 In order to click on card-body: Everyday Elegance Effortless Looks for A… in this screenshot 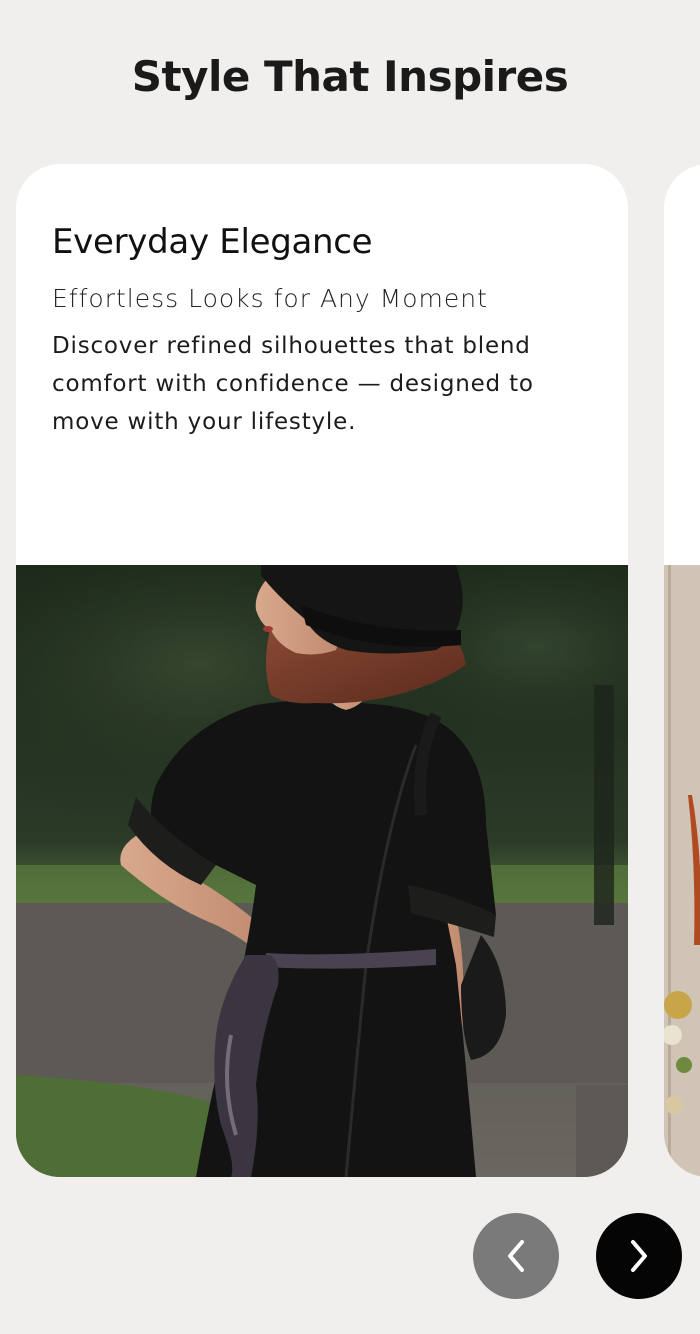, I will do `click(327, 331)`.